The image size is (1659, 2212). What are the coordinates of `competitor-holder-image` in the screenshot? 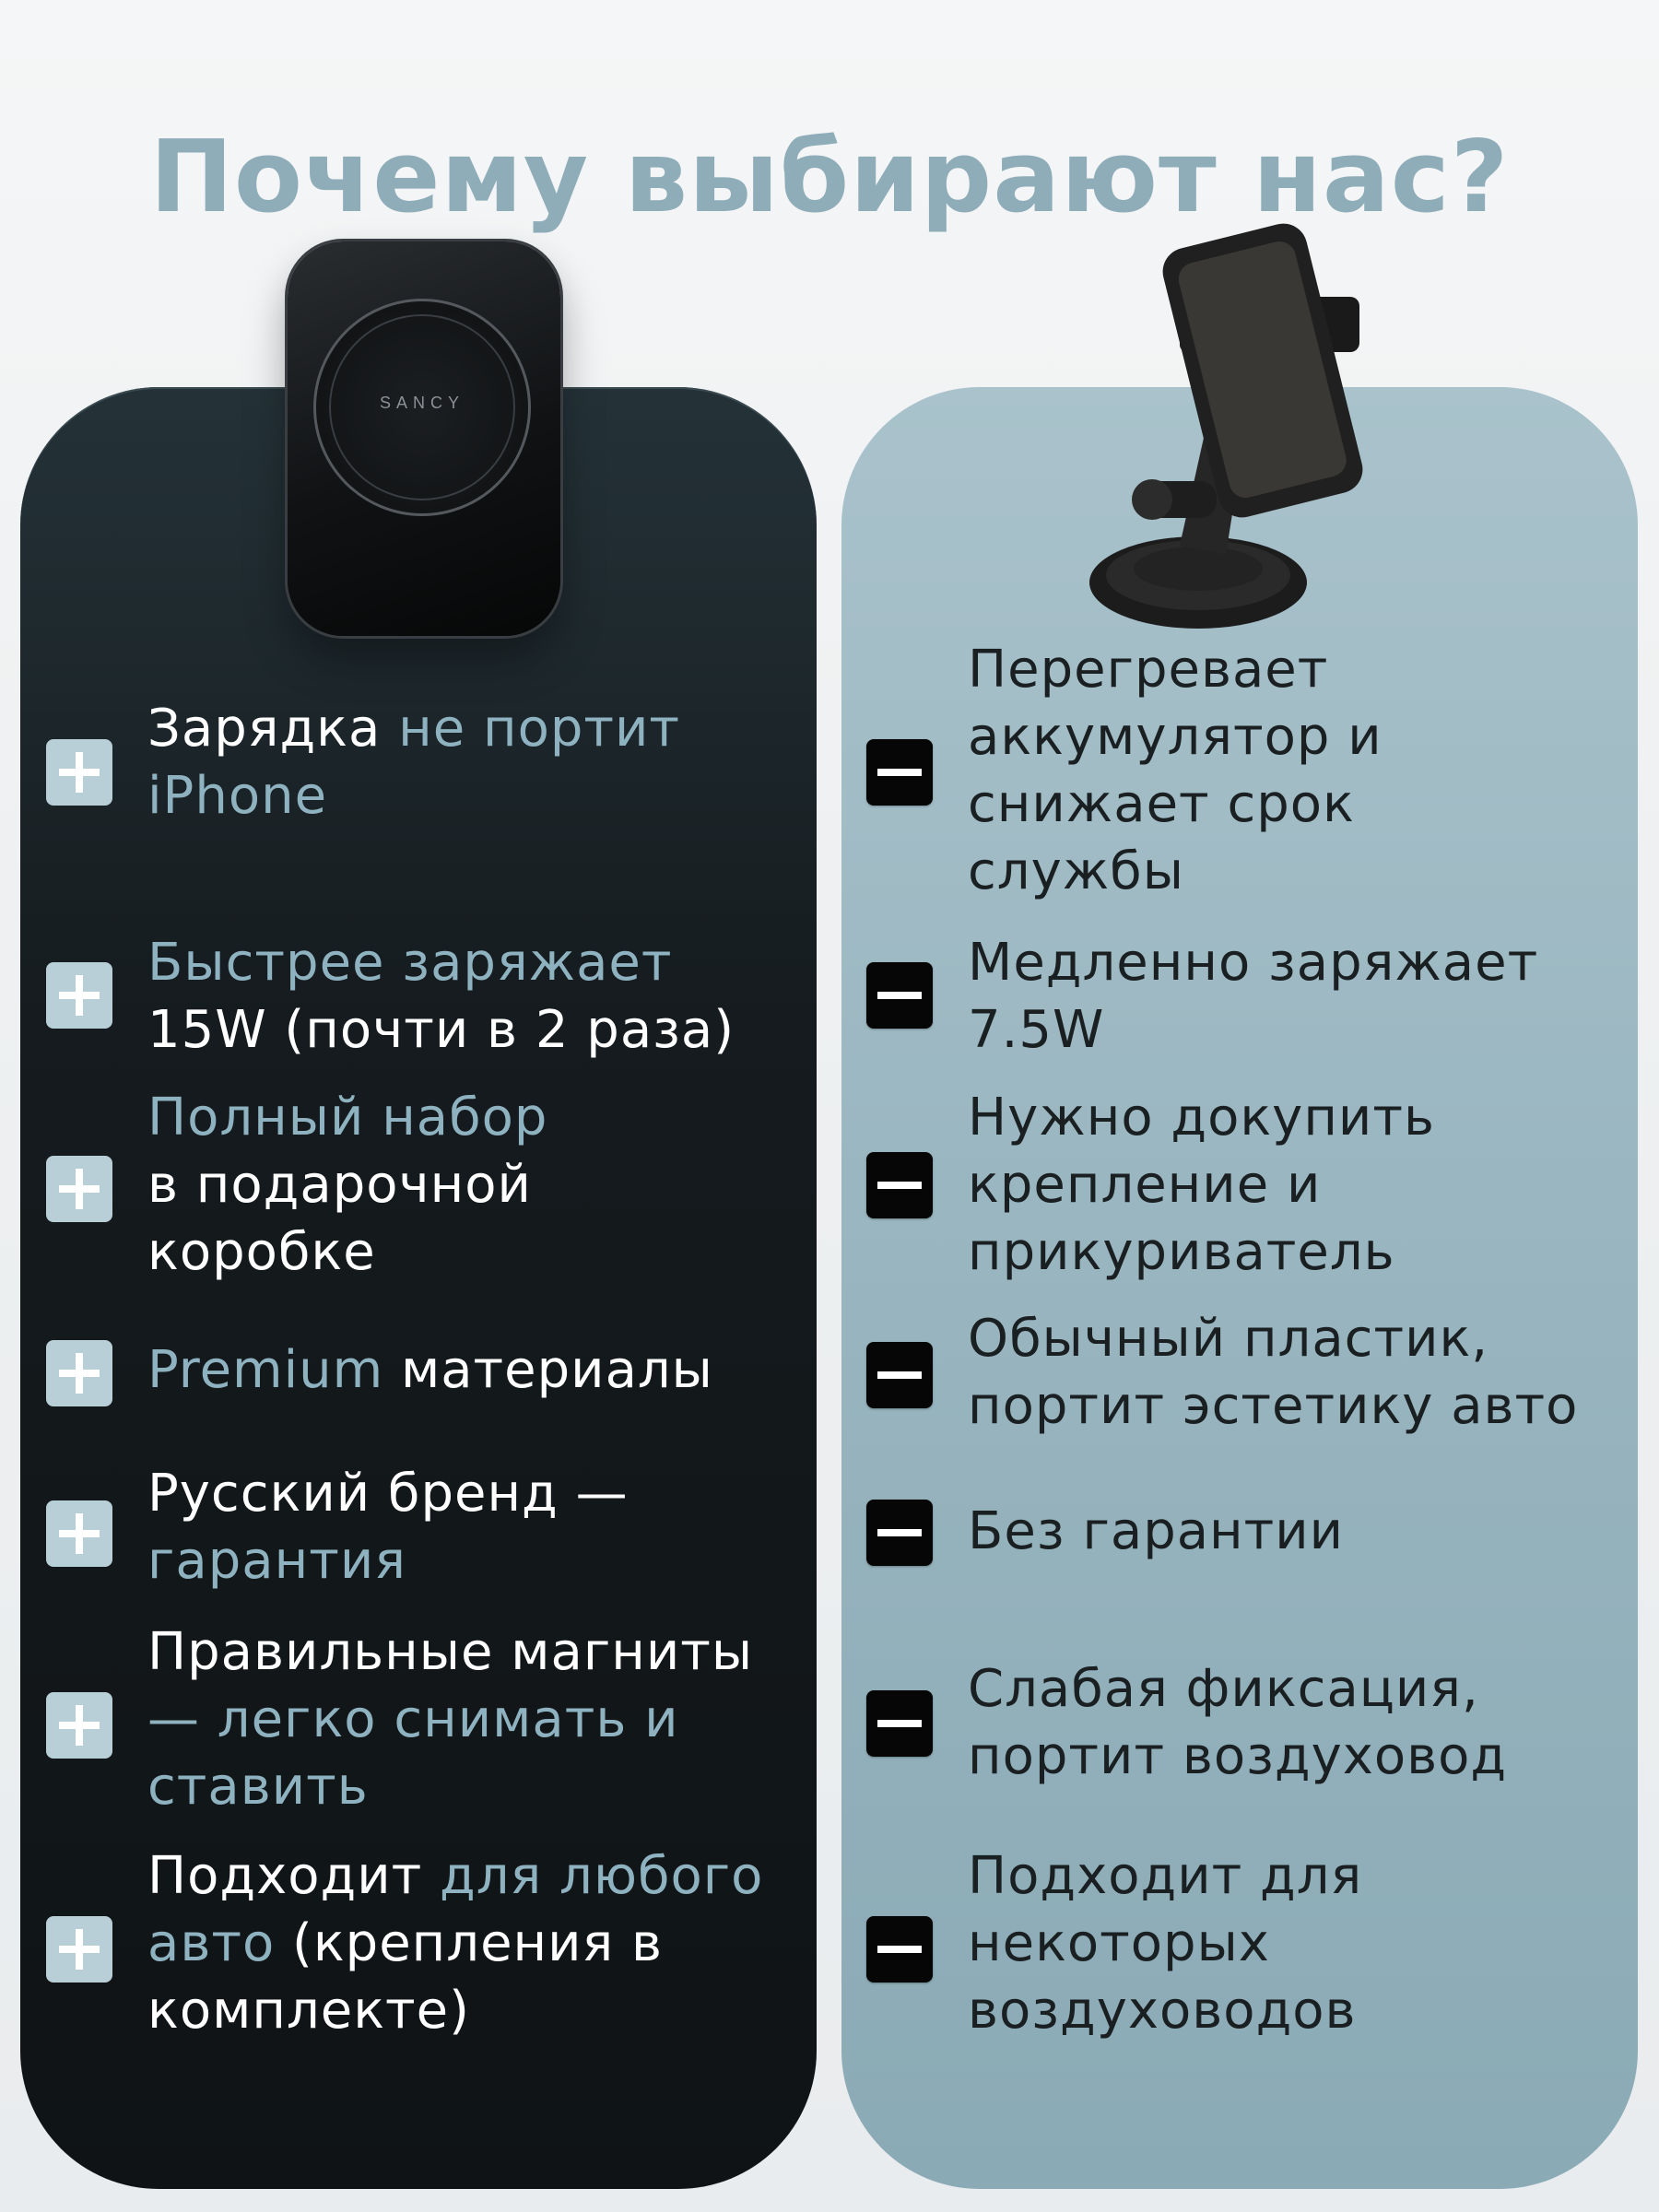 It's located at (1230, 426).